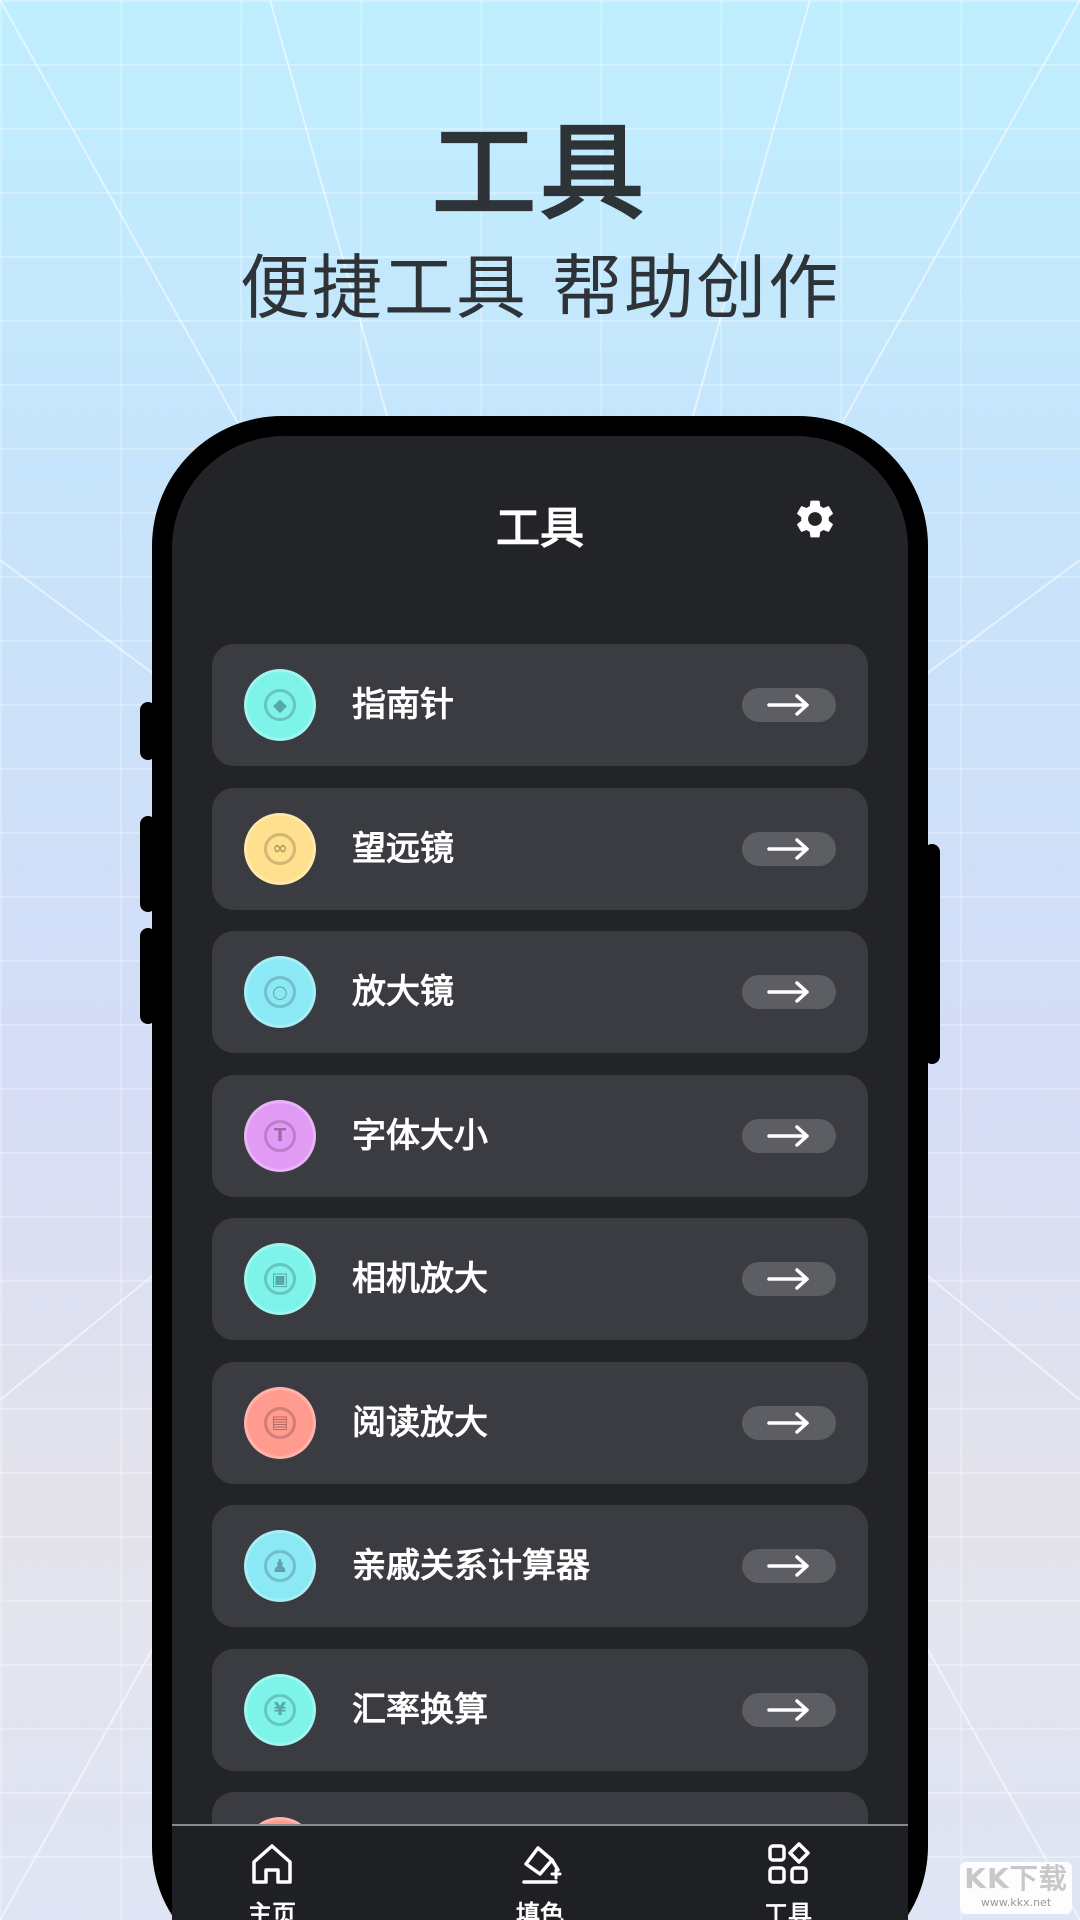 The image size is (1080, 1920). What do you see at coordinates (420, 1709) in the screenshot?
I see `tool-label: 汇率换算` at bounding box center [420, 1709].